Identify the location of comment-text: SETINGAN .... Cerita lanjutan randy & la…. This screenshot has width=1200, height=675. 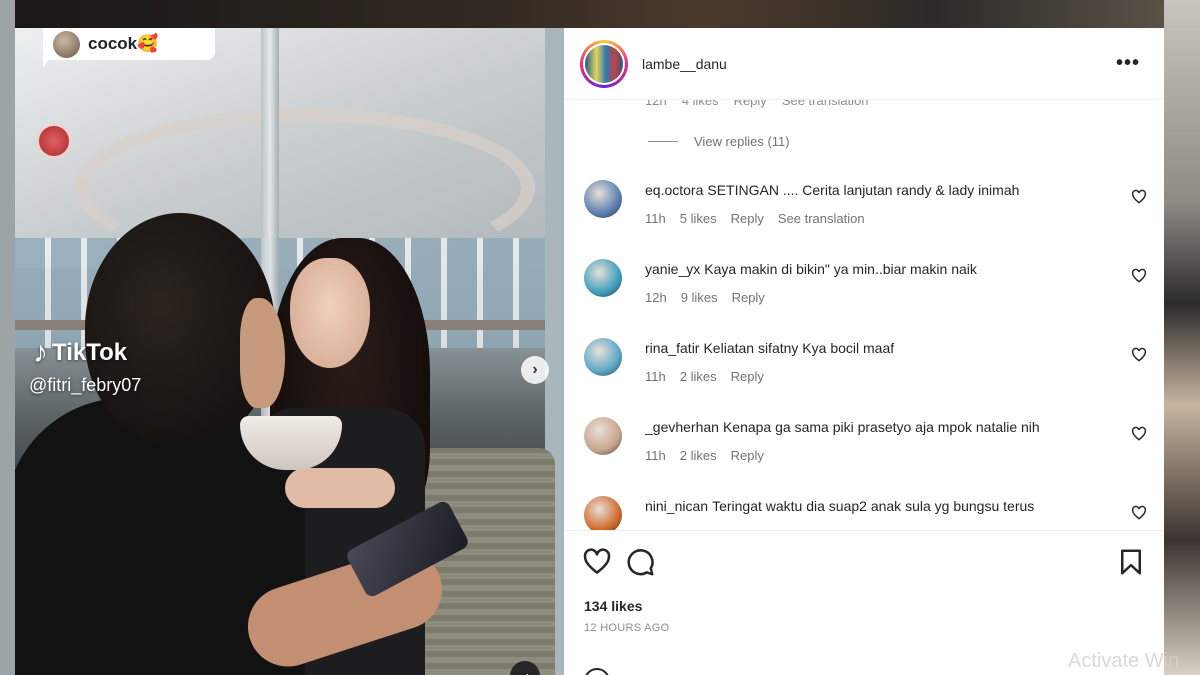
(863, 190).